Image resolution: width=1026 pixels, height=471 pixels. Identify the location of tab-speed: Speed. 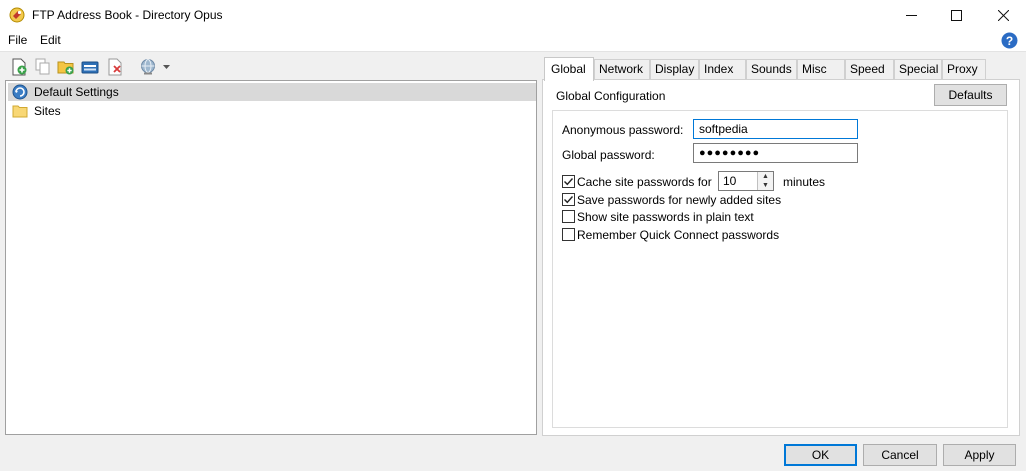
(869, 69).